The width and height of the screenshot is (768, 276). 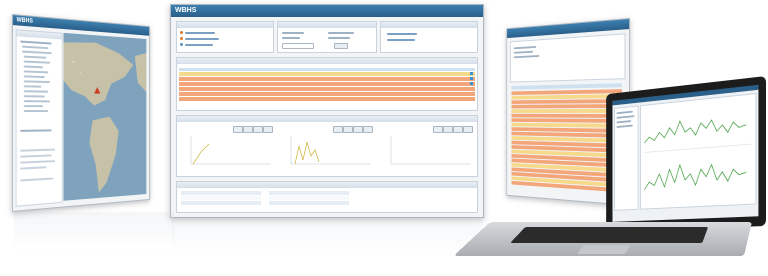 I want to click on map-window: WBHS, so click(x=81, y=113).